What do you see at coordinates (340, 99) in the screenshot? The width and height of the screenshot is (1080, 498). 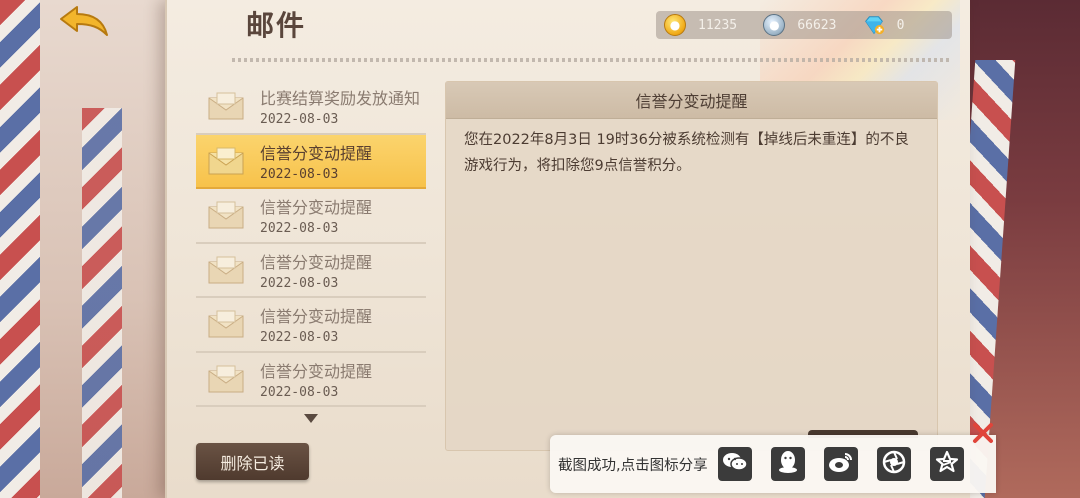 I see `mail-title: 比赛结算奖励发放通知` at bounding box center [340, 99].